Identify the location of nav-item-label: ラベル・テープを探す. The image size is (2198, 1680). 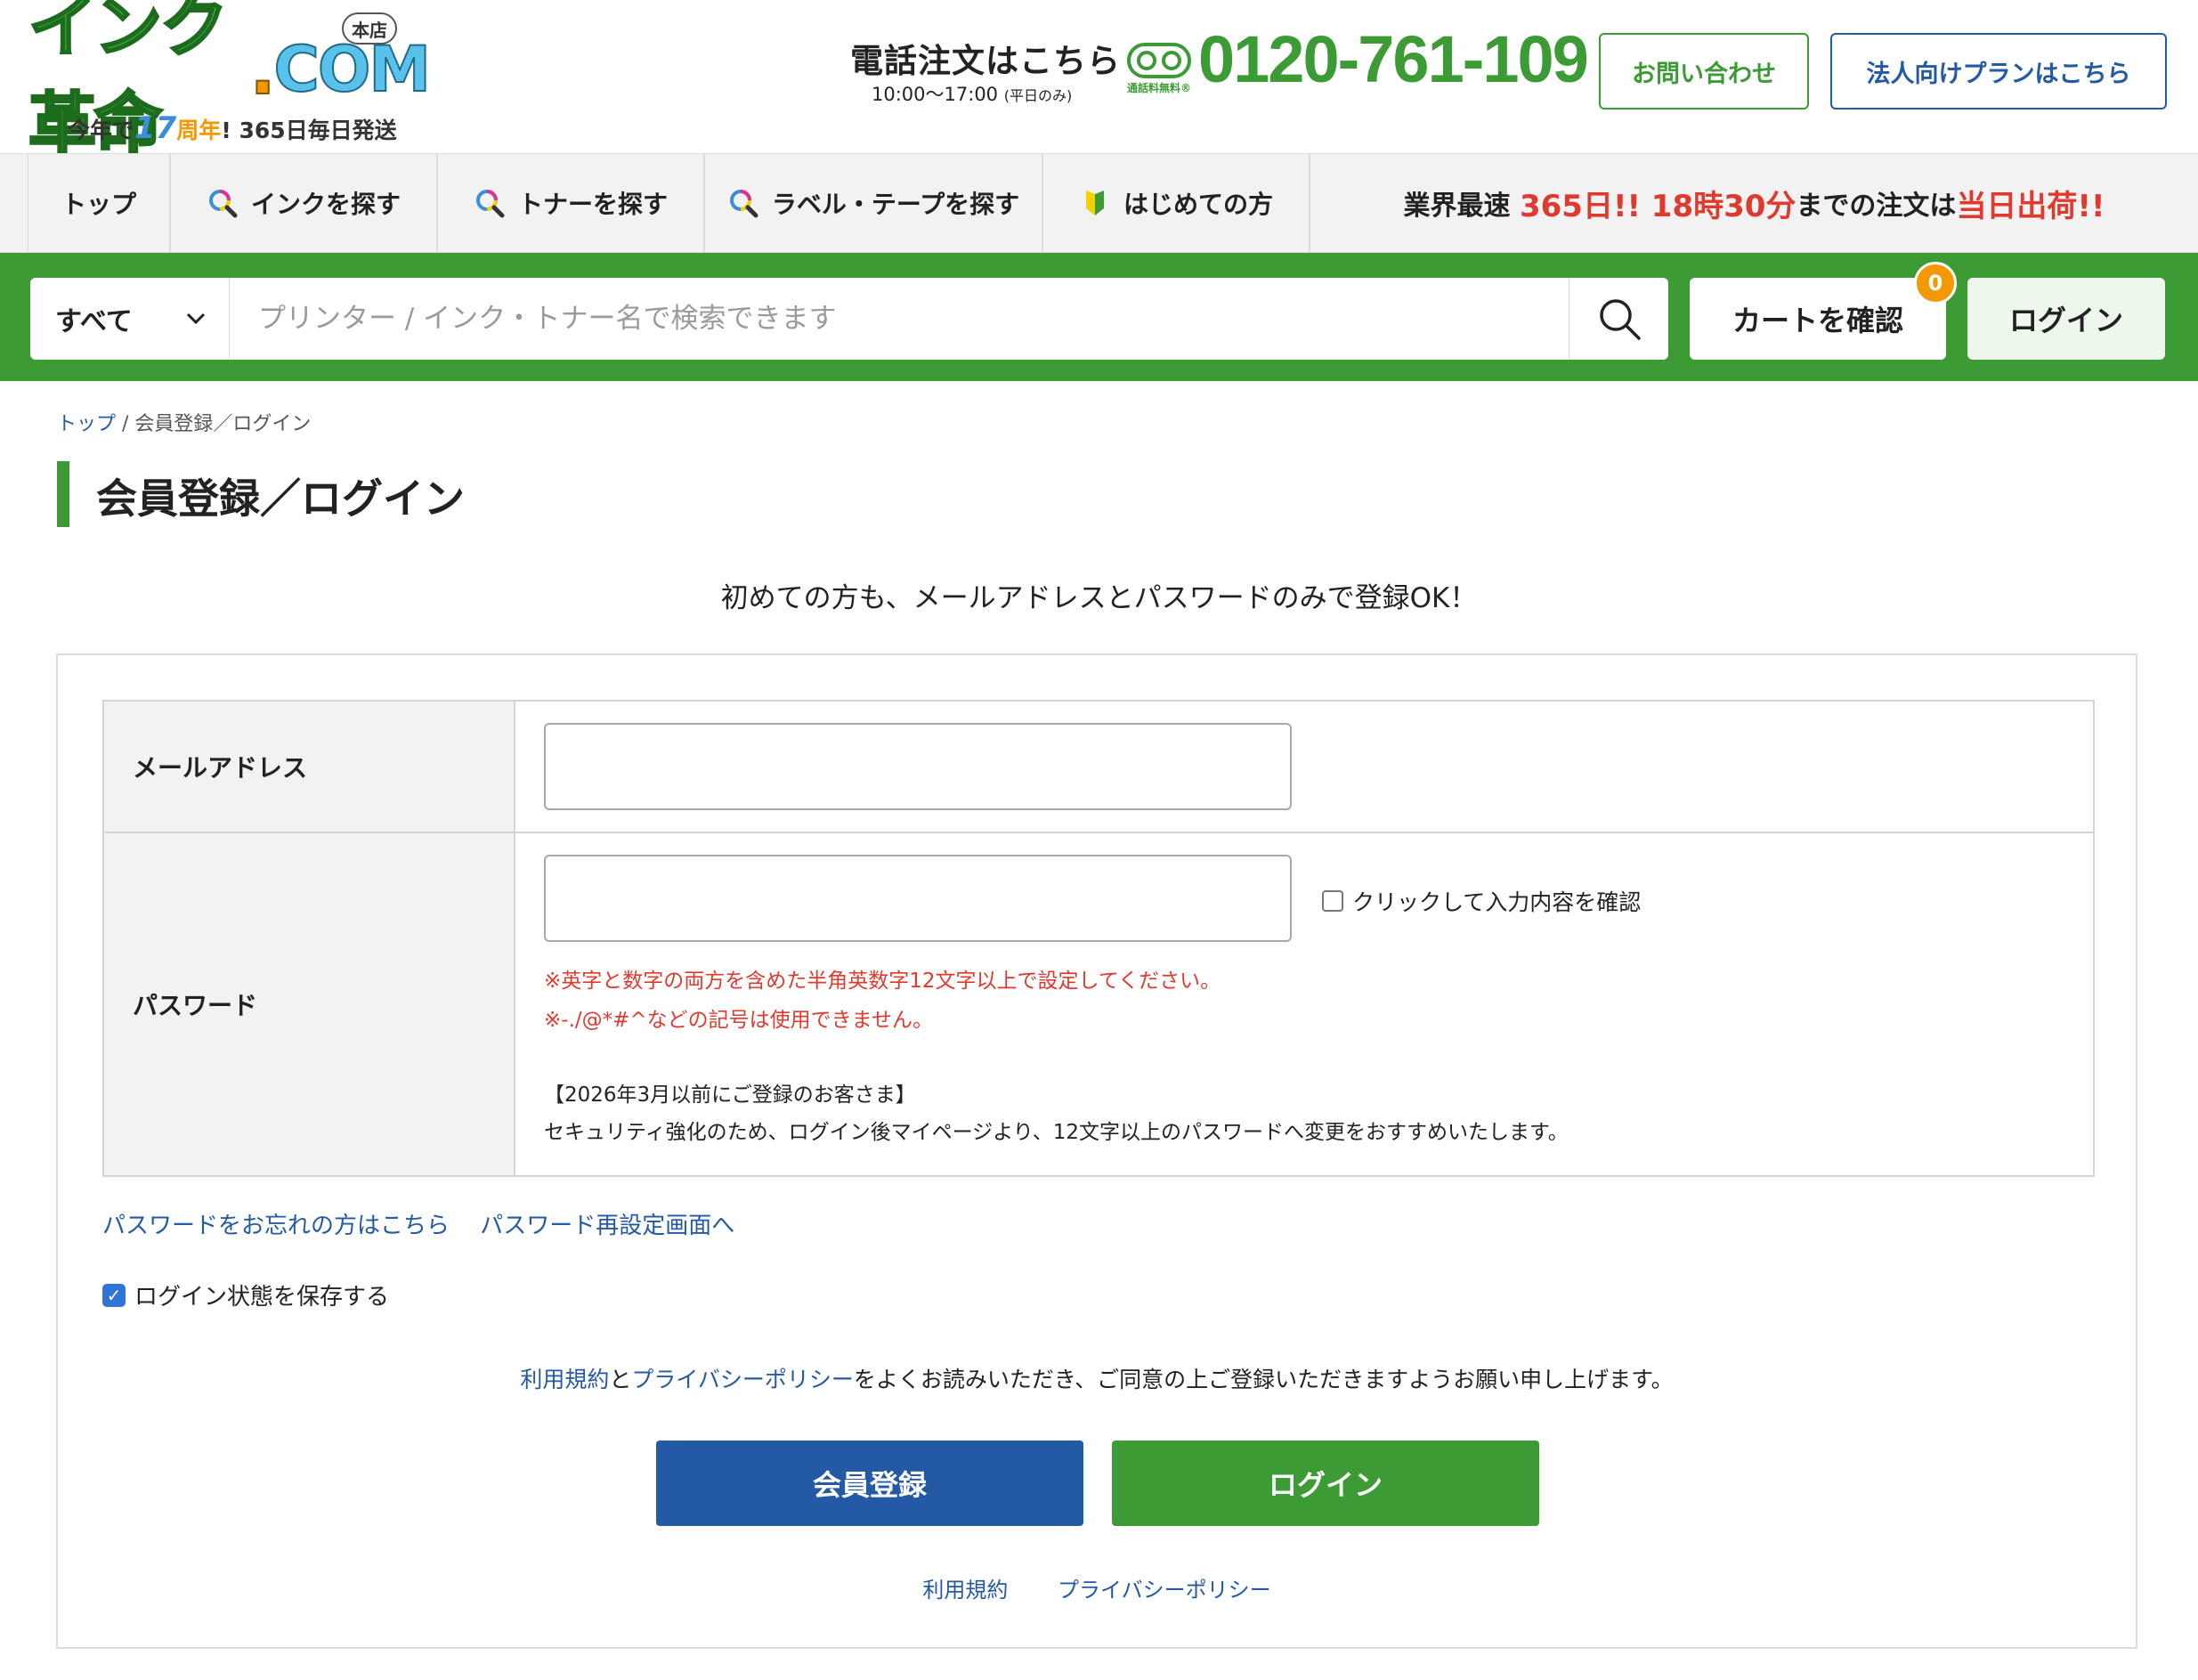
(895, 204).